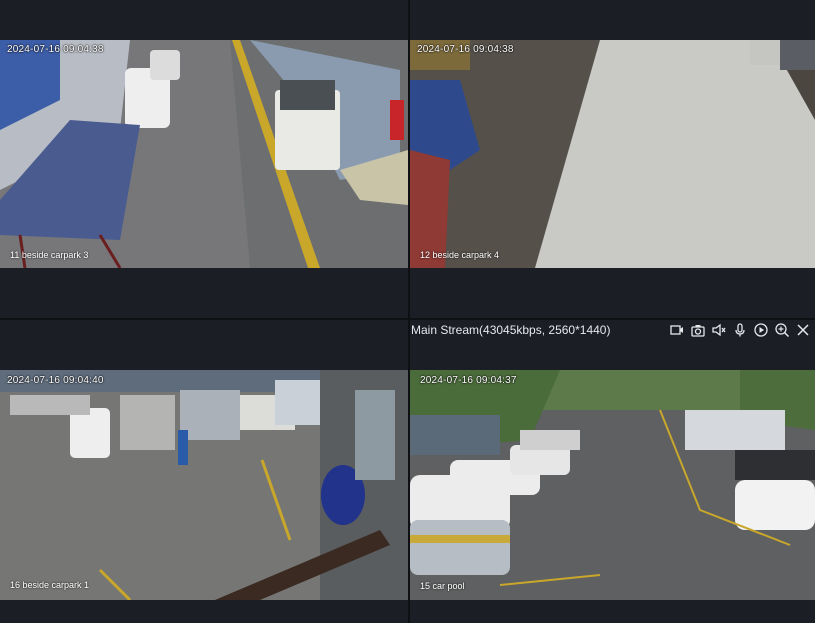 The width and height of the screenshot is (815, 623). What do you see at coordinates (50, 585) in the screenshot?
I see `camera-label: 16 beside carpark 1` at bounding box center [50, 585].